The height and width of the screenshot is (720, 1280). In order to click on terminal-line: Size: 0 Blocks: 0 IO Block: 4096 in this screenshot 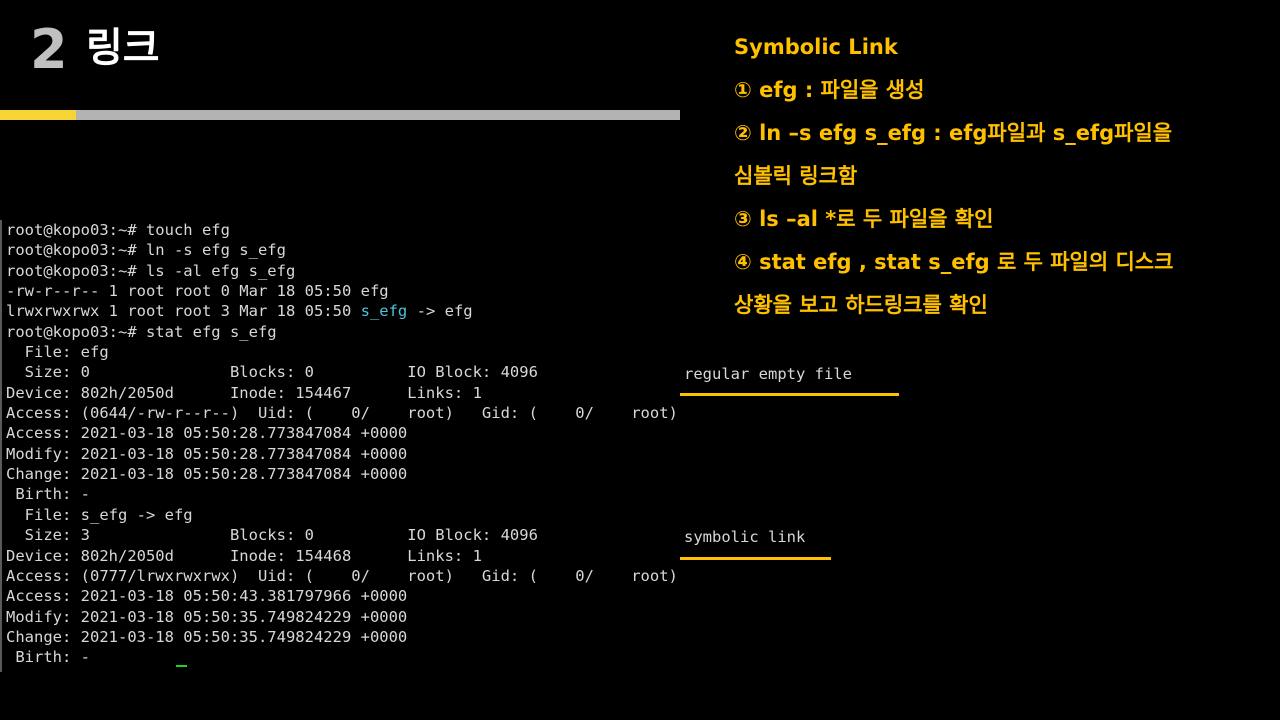, I will do `click(272, 372)`.